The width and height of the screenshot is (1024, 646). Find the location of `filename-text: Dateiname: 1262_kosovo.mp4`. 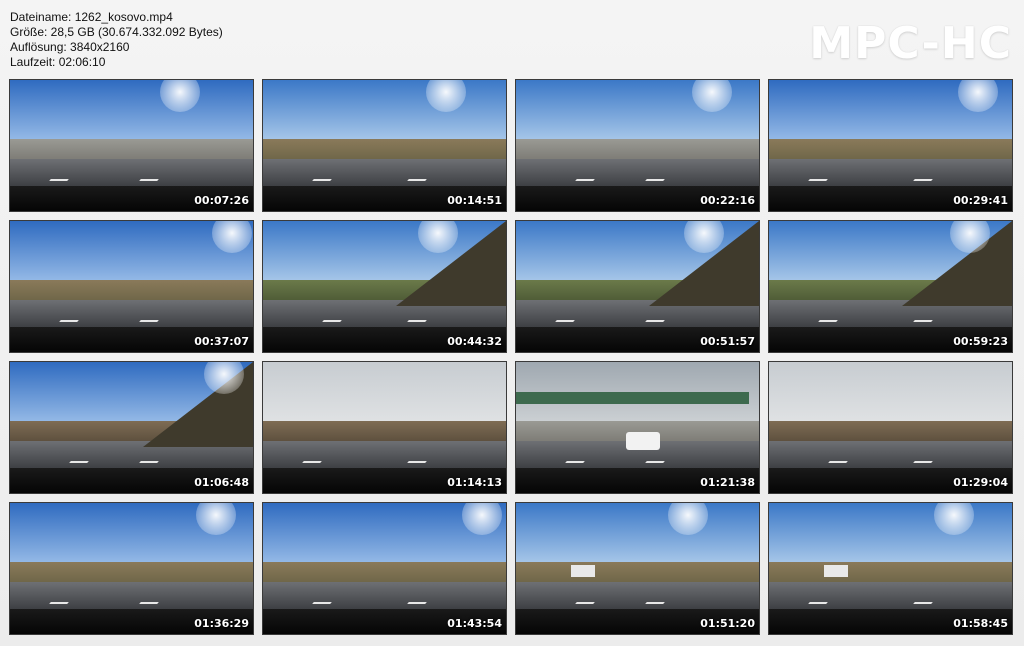

filename-text: Dateiname: 1262_kosovo.mp4 is located at coordinates (91, 17).